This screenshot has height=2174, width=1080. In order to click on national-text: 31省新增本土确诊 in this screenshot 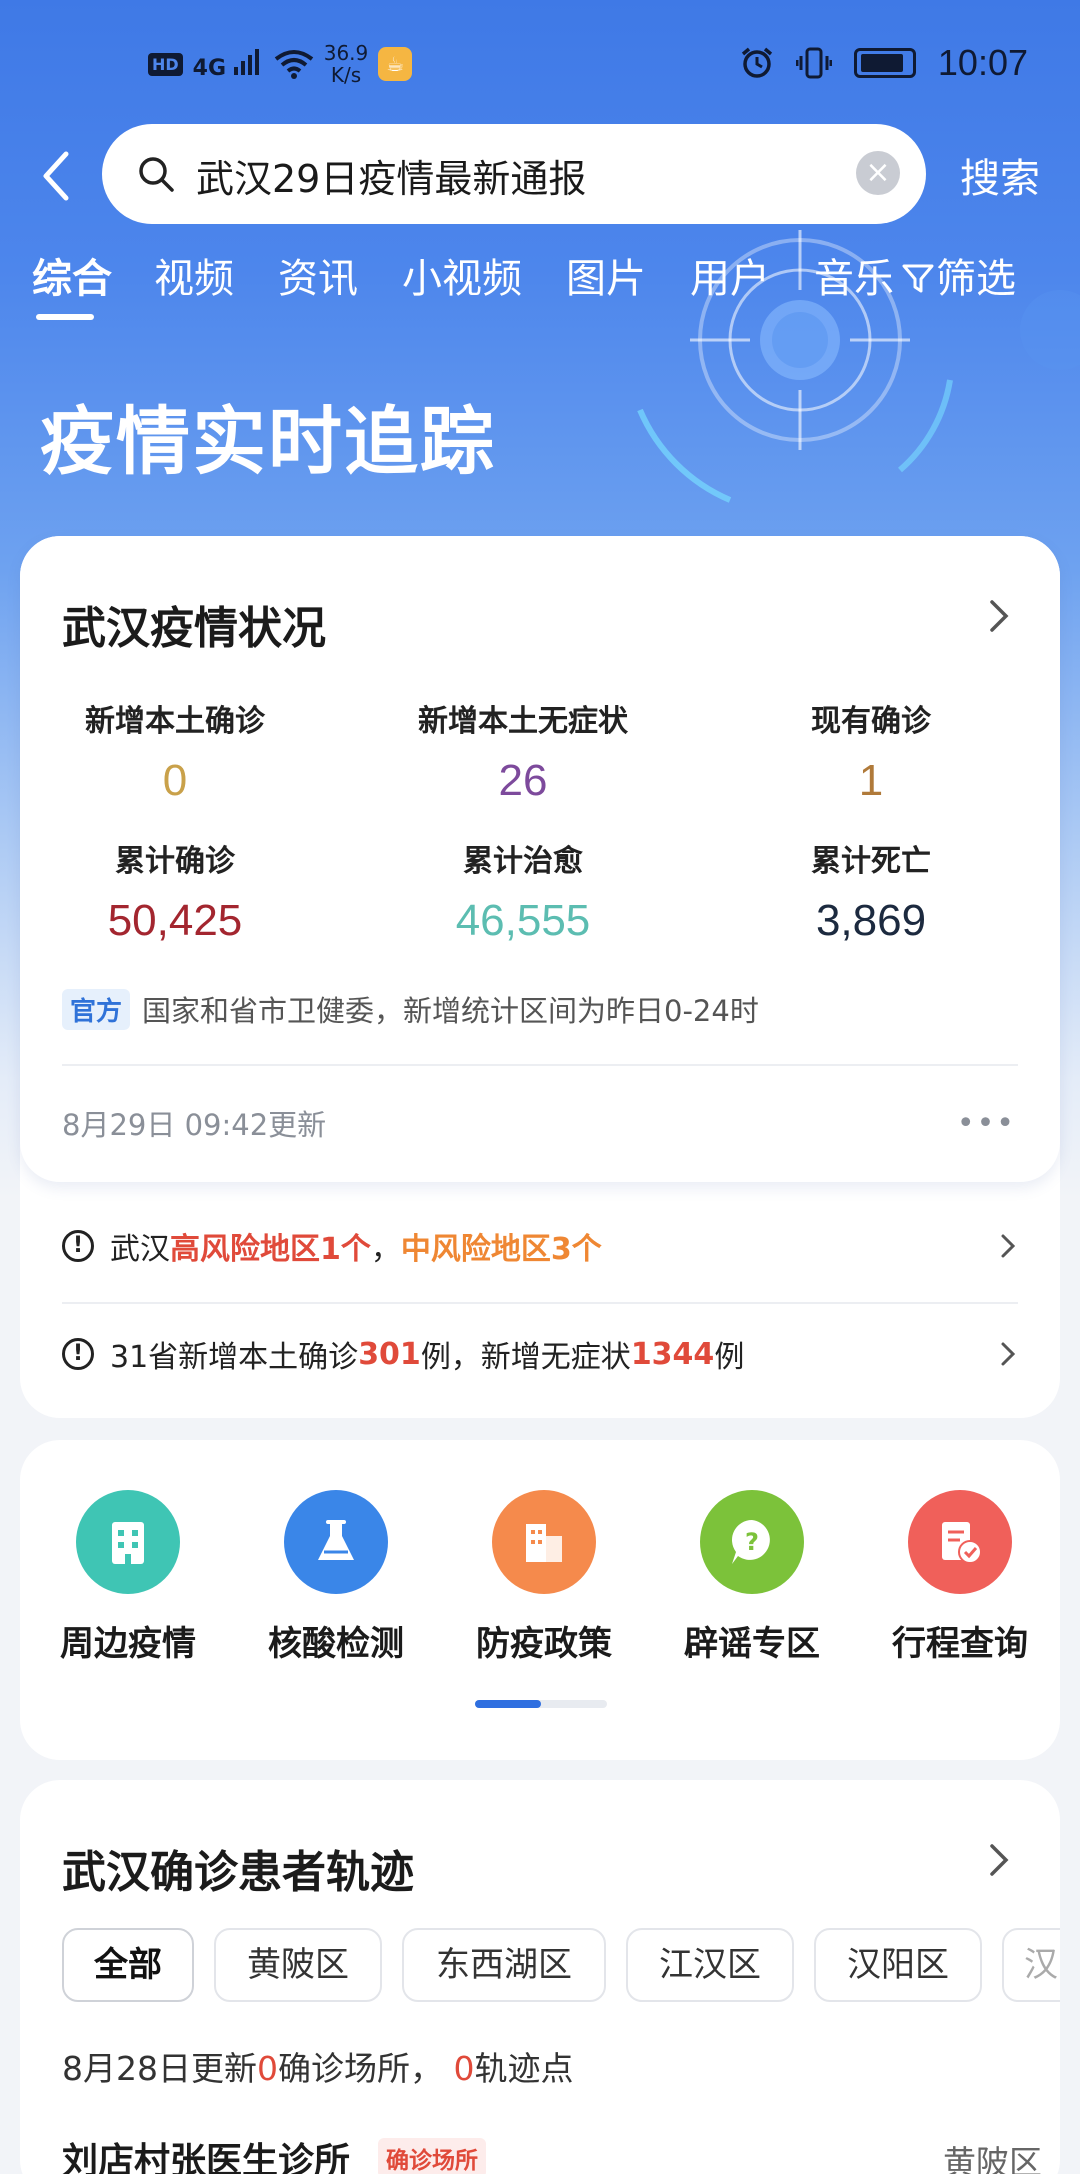, I will do `click(234, 1357)`.